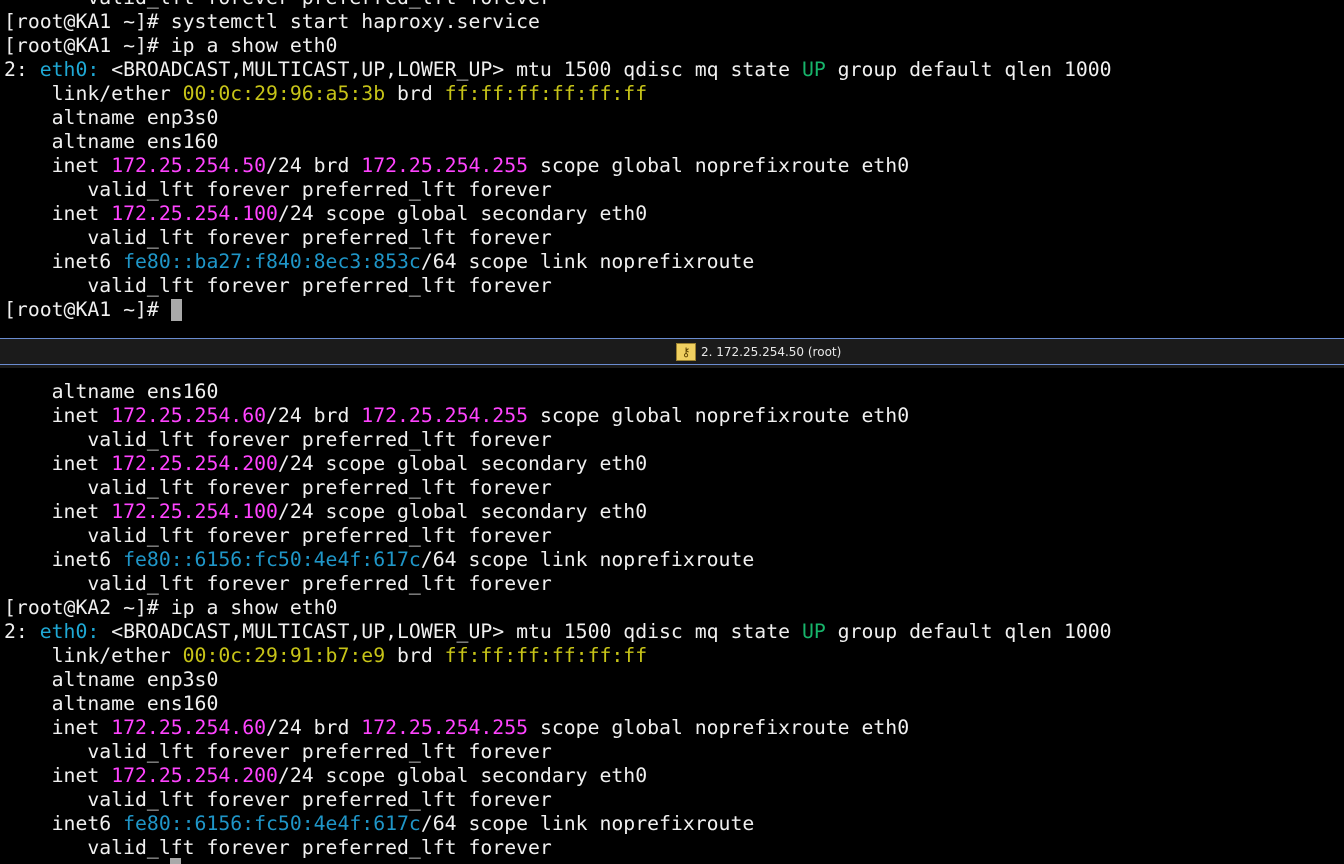 This screenshot has width=1344, height=864. I want to click on session-tab-label: ⚷ 2. 172.25.254.50 (root), so click(758, 352).